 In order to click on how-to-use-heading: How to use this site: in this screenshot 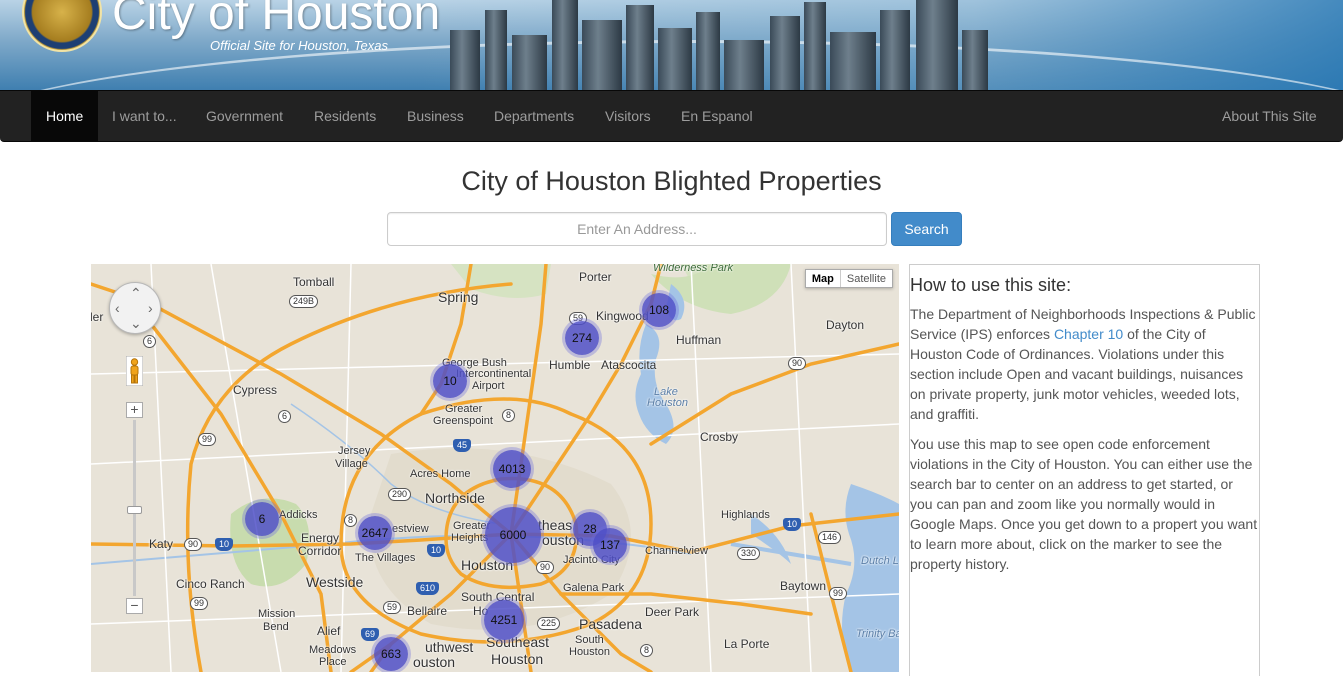, I will do `click(991, 285)`.